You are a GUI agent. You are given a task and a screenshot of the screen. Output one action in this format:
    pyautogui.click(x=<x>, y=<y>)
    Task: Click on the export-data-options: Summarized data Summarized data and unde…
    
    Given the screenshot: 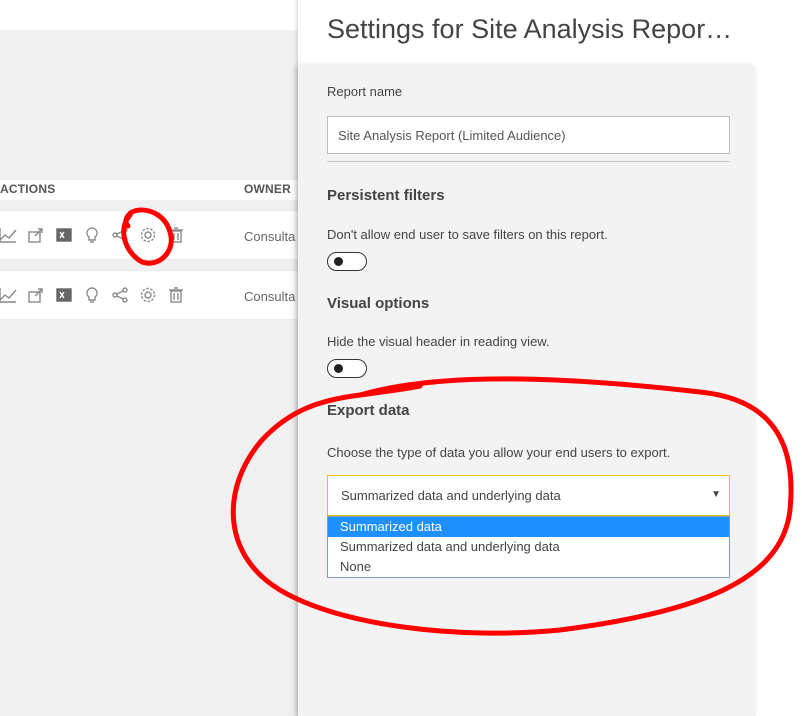 What is the action you would take?
    pyautogui.click(x=528, y=547)
    